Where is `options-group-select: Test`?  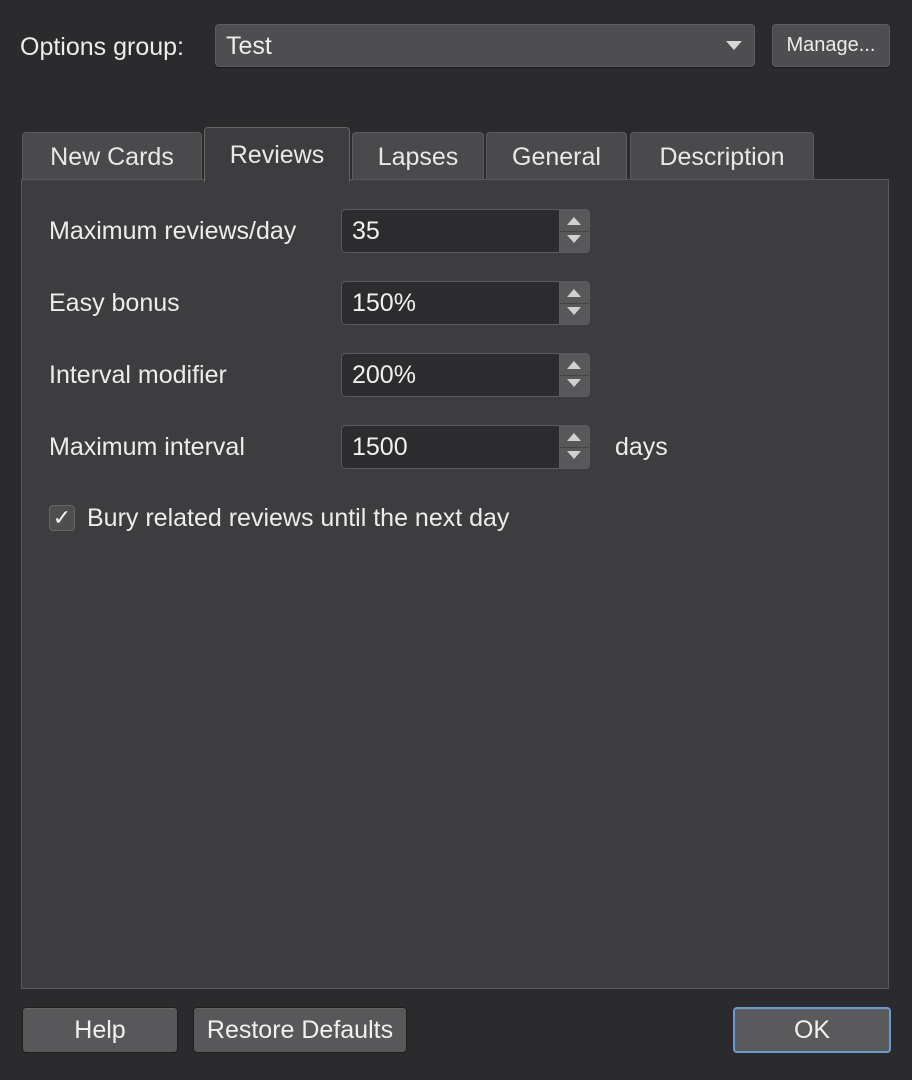
options-group-select: Test is located at coordinates (485, 45).